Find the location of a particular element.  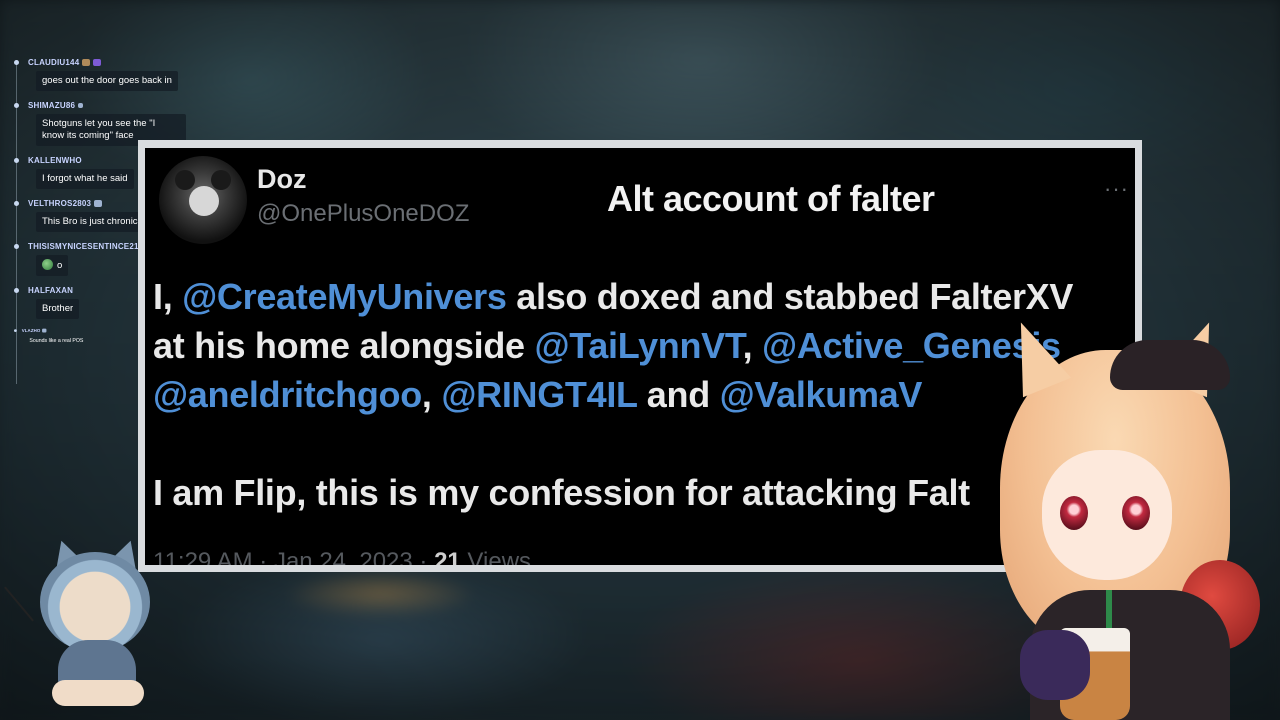

chat-username-text: HALFAXAN is located at coordinates (51, 290).